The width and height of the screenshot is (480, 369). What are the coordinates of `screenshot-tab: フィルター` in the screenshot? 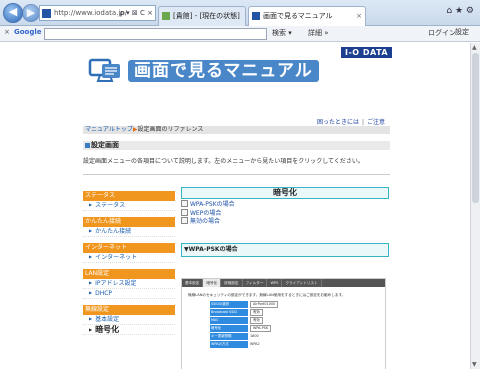 It's located at (255, 283).